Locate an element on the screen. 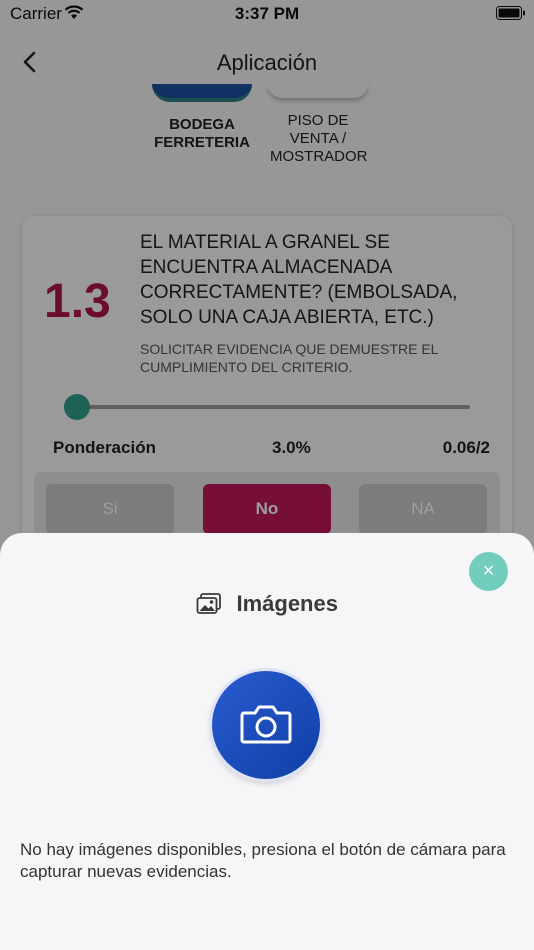  close-button: × is located at coordinates (488, 571).